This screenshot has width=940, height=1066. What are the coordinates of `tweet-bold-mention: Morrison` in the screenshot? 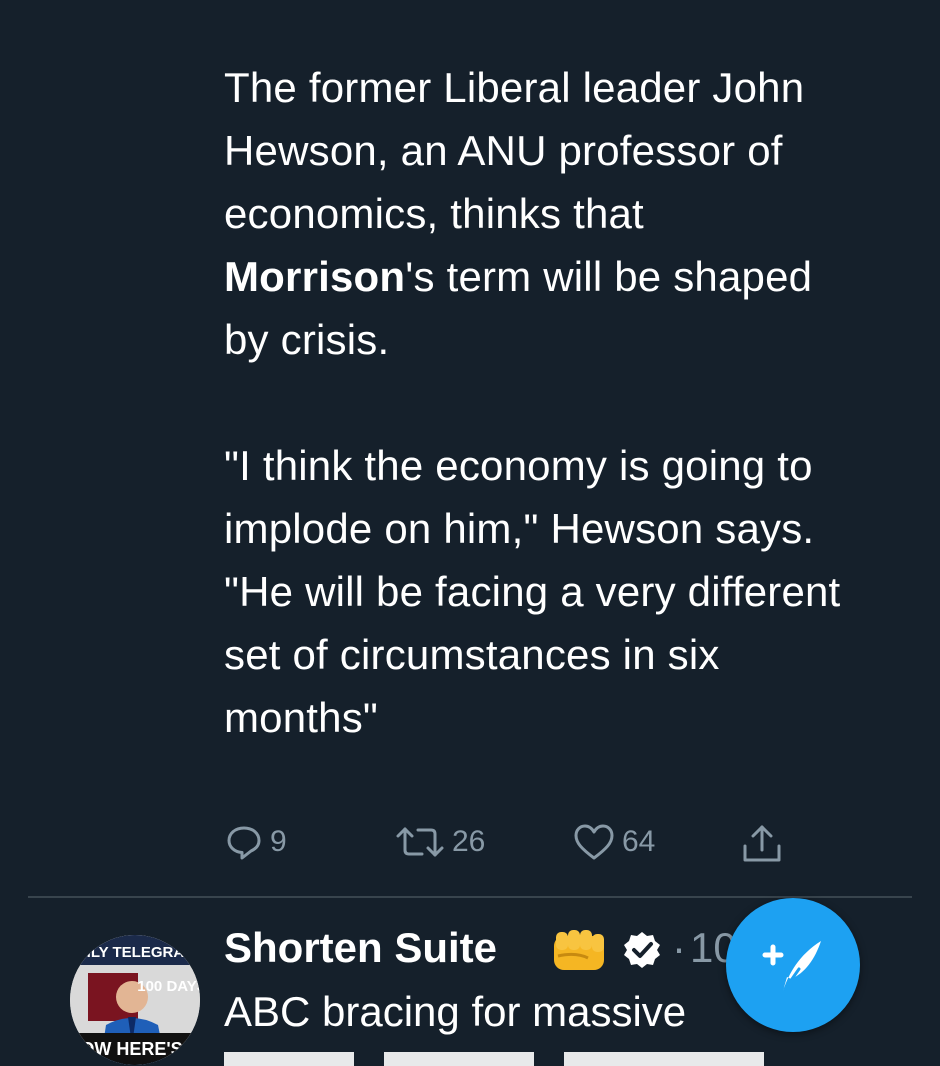 It's located at (315, 276).